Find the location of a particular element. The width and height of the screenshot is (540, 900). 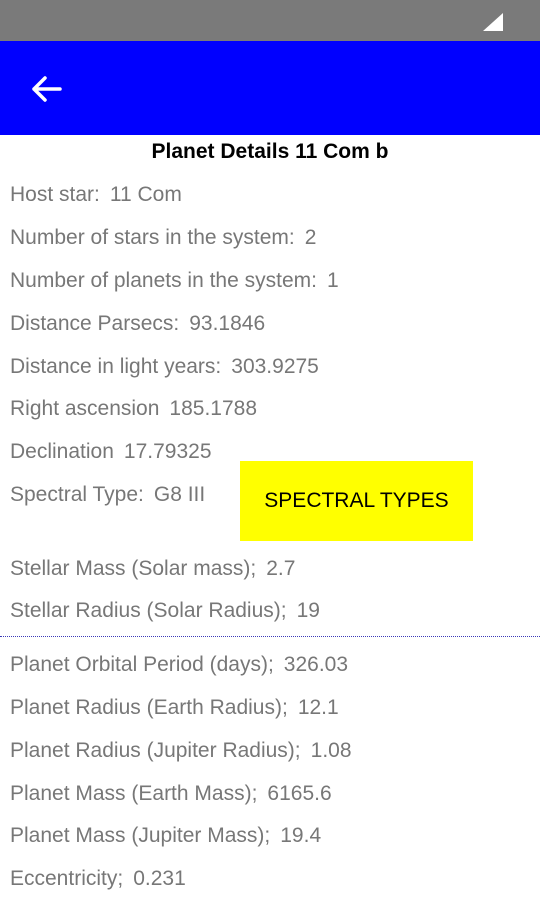

detail-label: Host star: is located at coordinates (55, 194).